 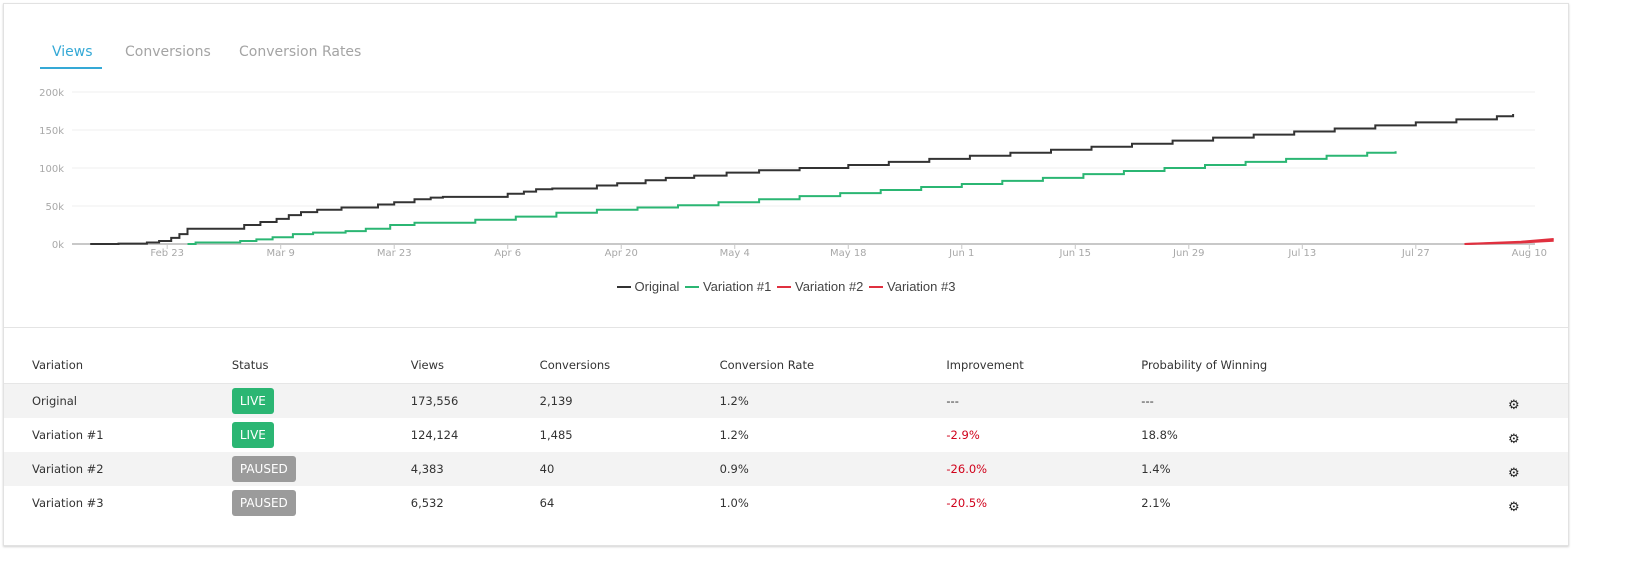 I want to click on probability-value: 2.1%, so click(x=1156, y=503).